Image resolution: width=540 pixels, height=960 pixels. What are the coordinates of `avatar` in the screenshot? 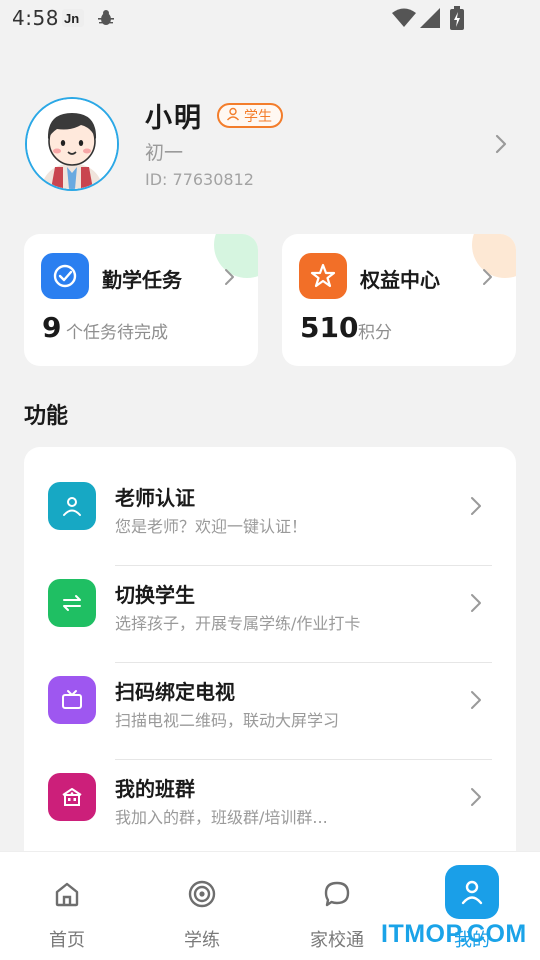 It's located at (72, 144).